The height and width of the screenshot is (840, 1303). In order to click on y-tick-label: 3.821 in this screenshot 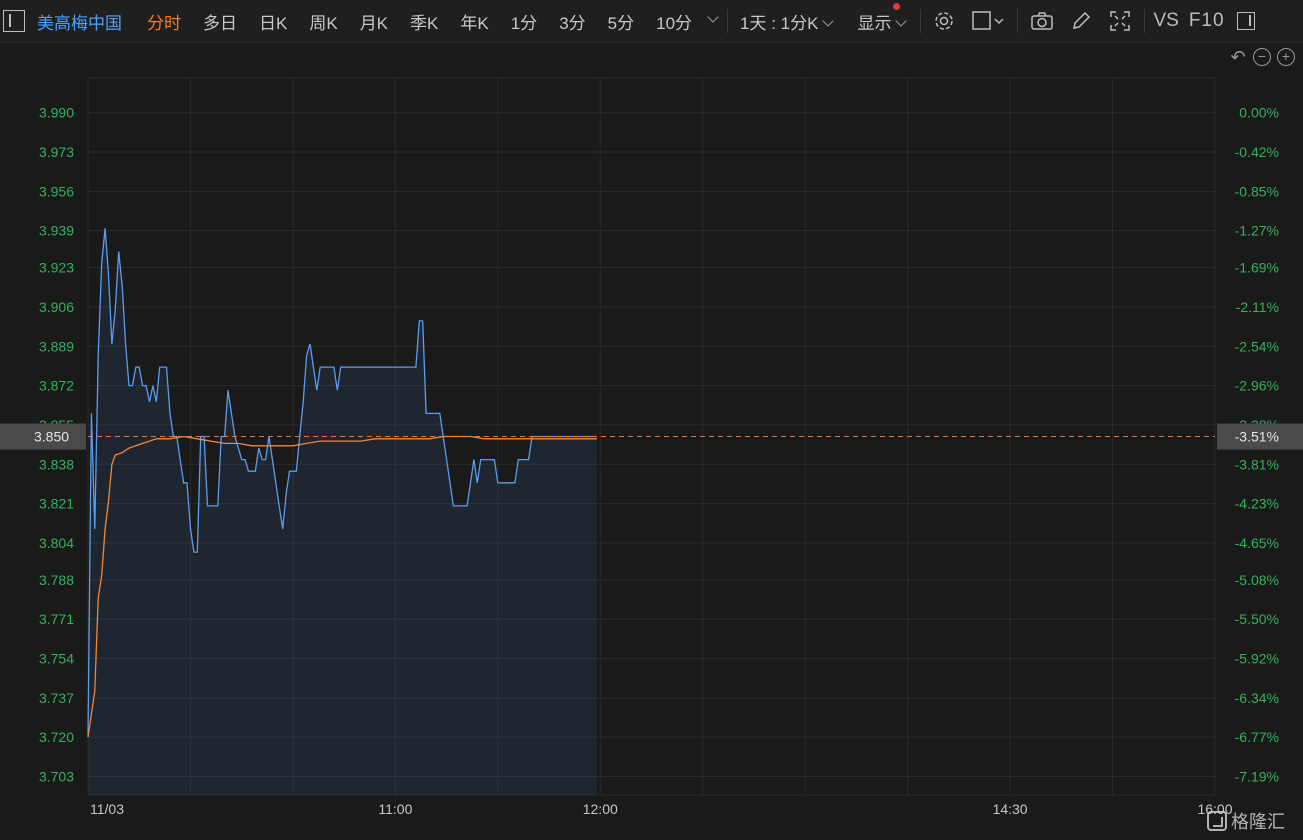, I will do `click(56, 504)`.